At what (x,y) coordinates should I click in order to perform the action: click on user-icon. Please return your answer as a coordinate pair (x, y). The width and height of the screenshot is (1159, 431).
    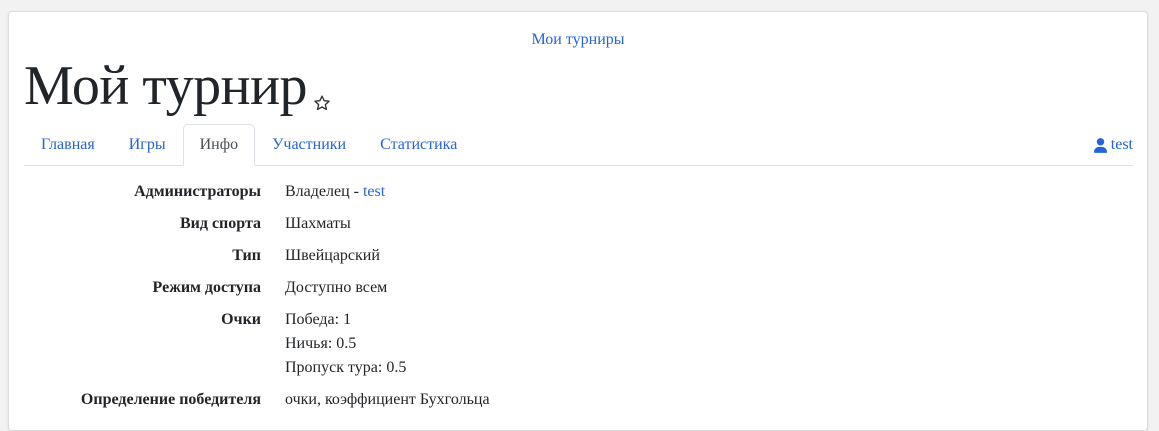
    Looking at the image, I should click on (1100, 145).